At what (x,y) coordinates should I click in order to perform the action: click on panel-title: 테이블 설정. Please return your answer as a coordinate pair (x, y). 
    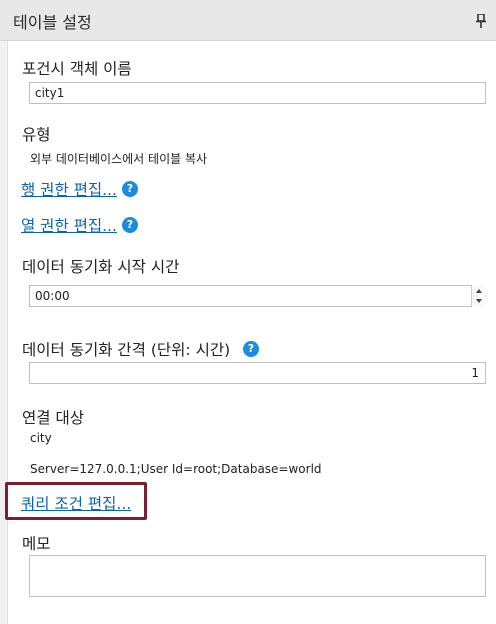
    Looking at the image, I should click on (52, 22).